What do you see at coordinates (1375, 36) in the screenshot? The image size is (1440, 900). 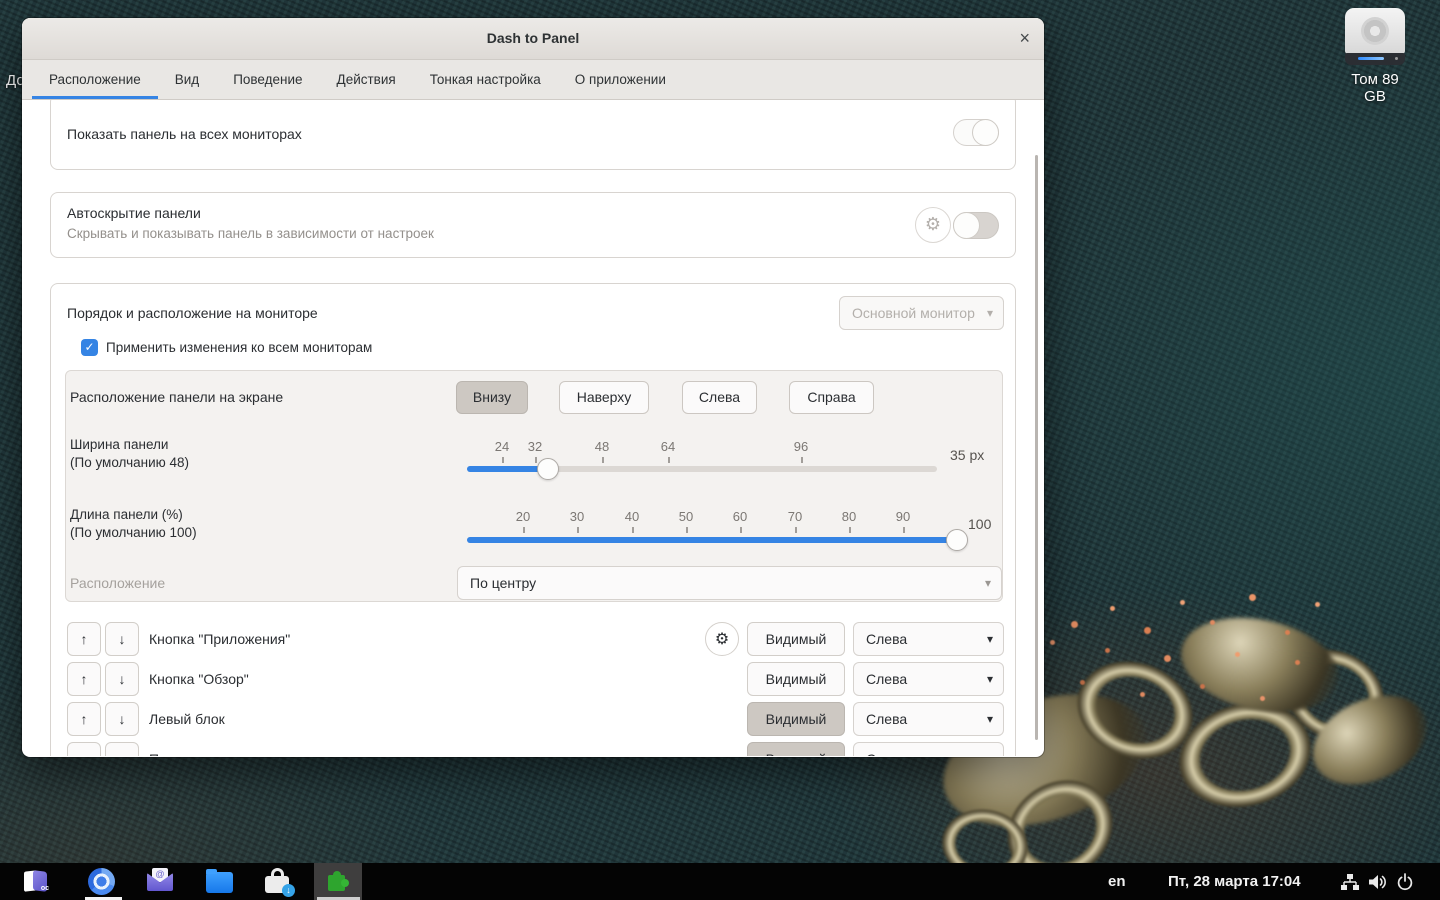 I see `hard-drive-icon` at bounding box center [1375, 36].